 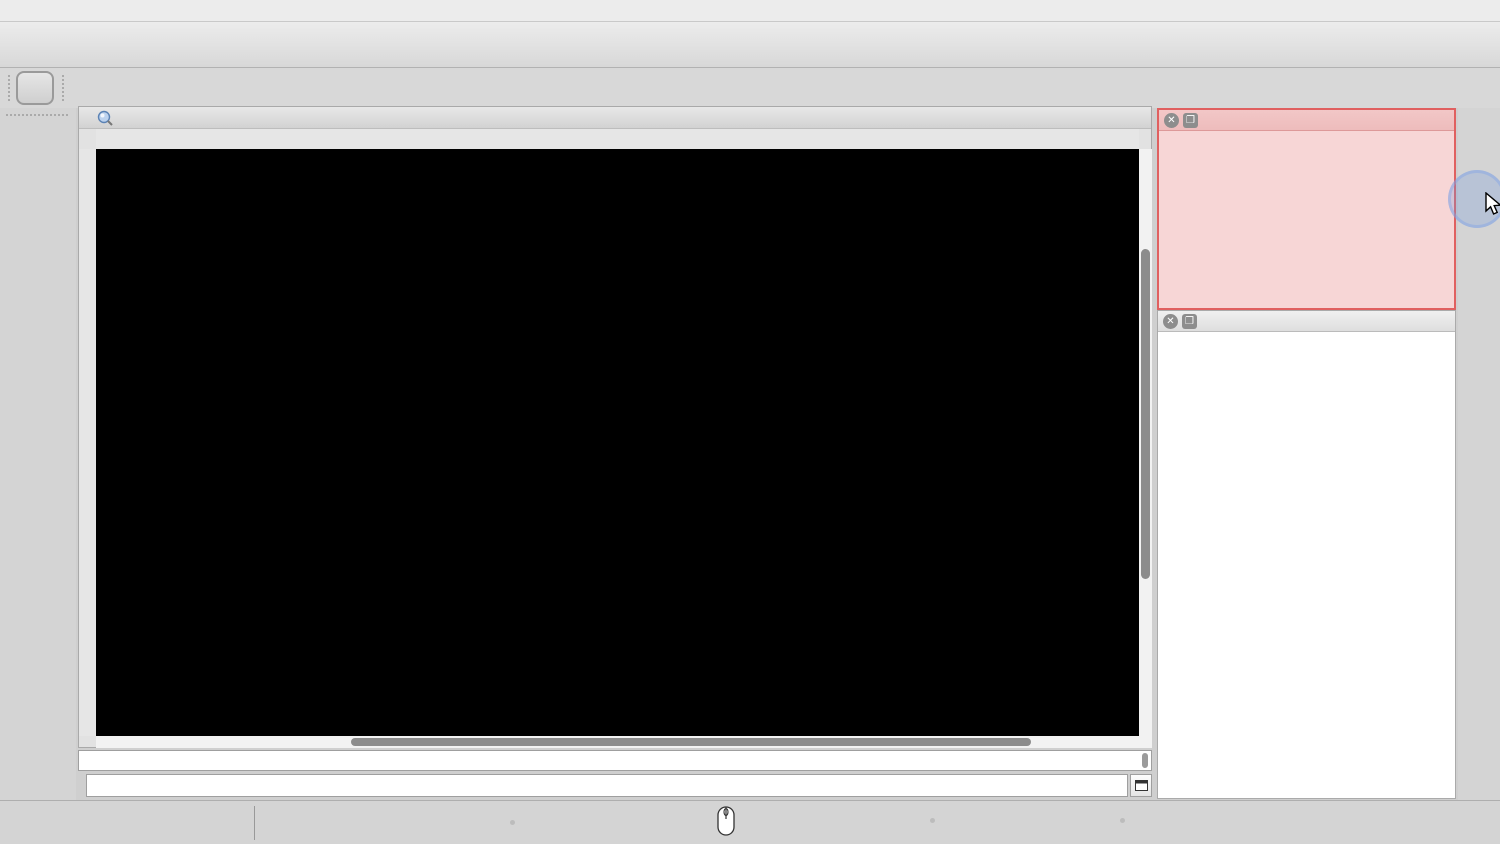 I want to click on mouse-cursor, so click(x=1492, y=207).